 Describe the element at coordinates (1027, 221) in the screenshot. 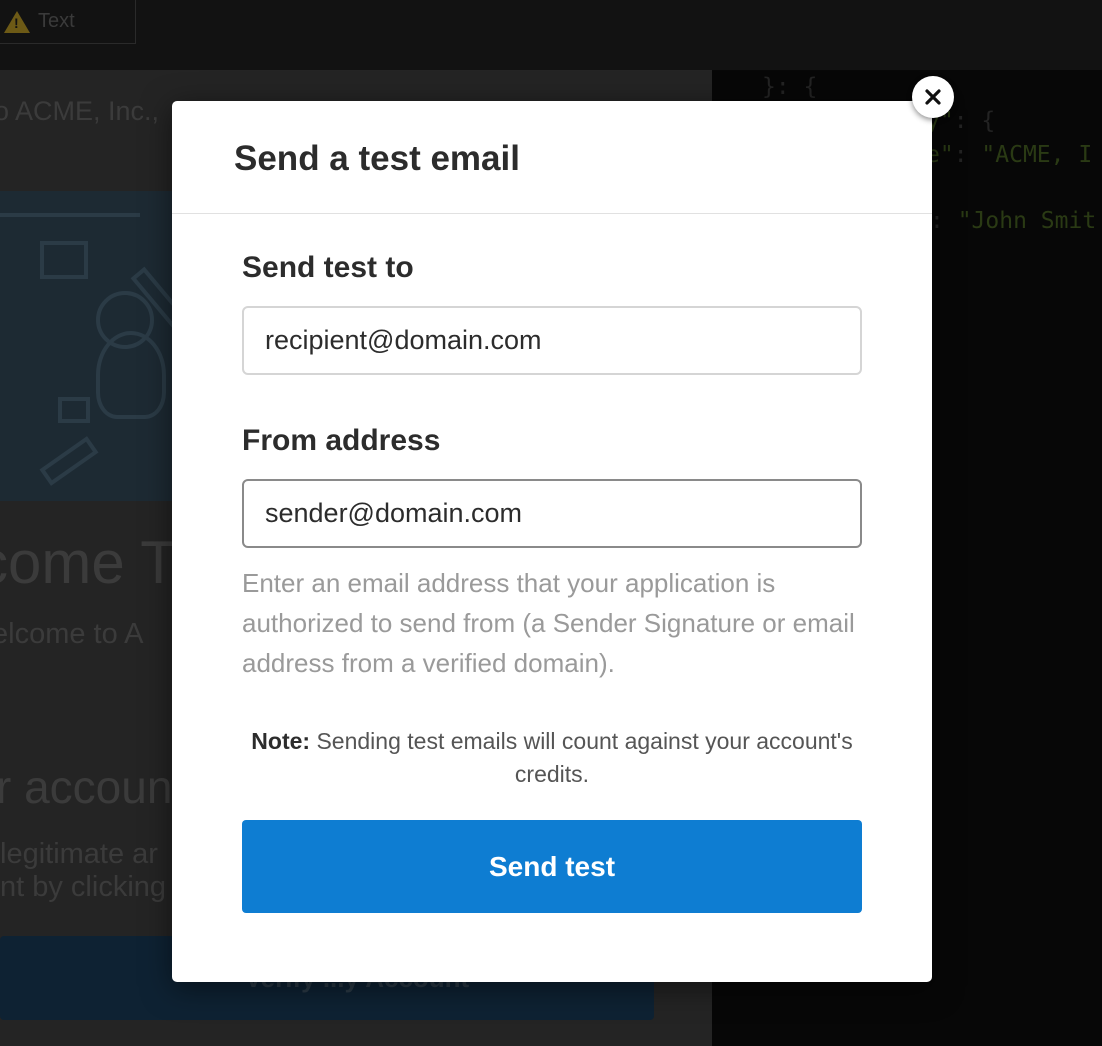

I see `code-value: "John Smit` at that location.